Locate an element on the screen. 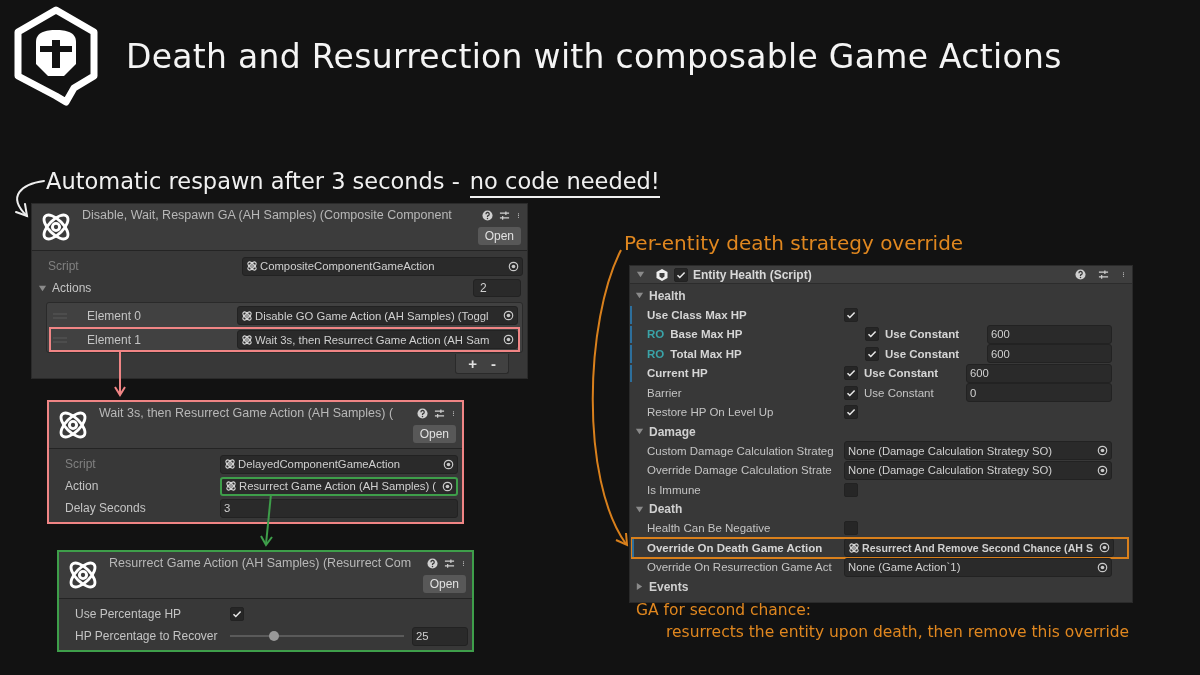 The image size is (1200, 675). add-button: + is located at coordinates (472, 363).